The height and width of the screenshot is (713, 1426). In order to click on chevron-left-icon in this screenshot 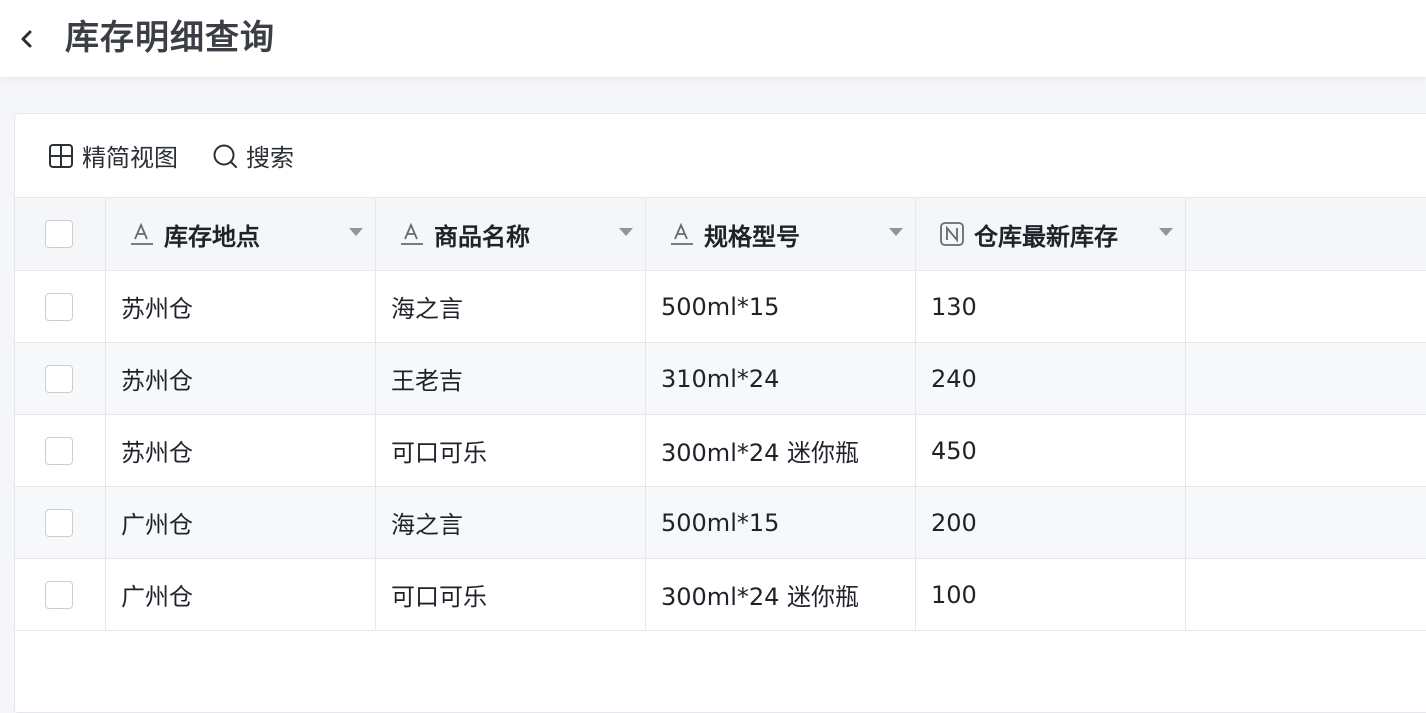, I will do `click(26, 39)`.